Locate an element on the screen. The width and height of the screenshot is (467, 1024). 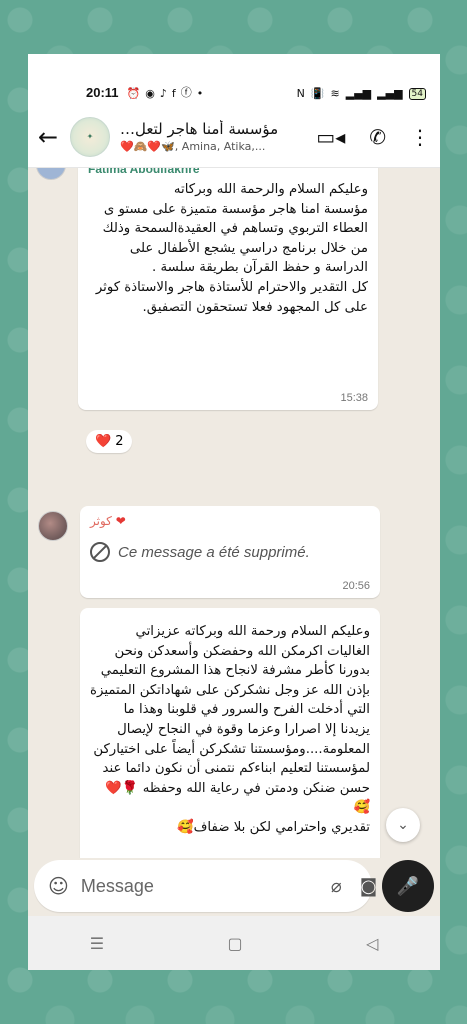
alarm-icon: ⏰ is located at coordinates (133, 93).